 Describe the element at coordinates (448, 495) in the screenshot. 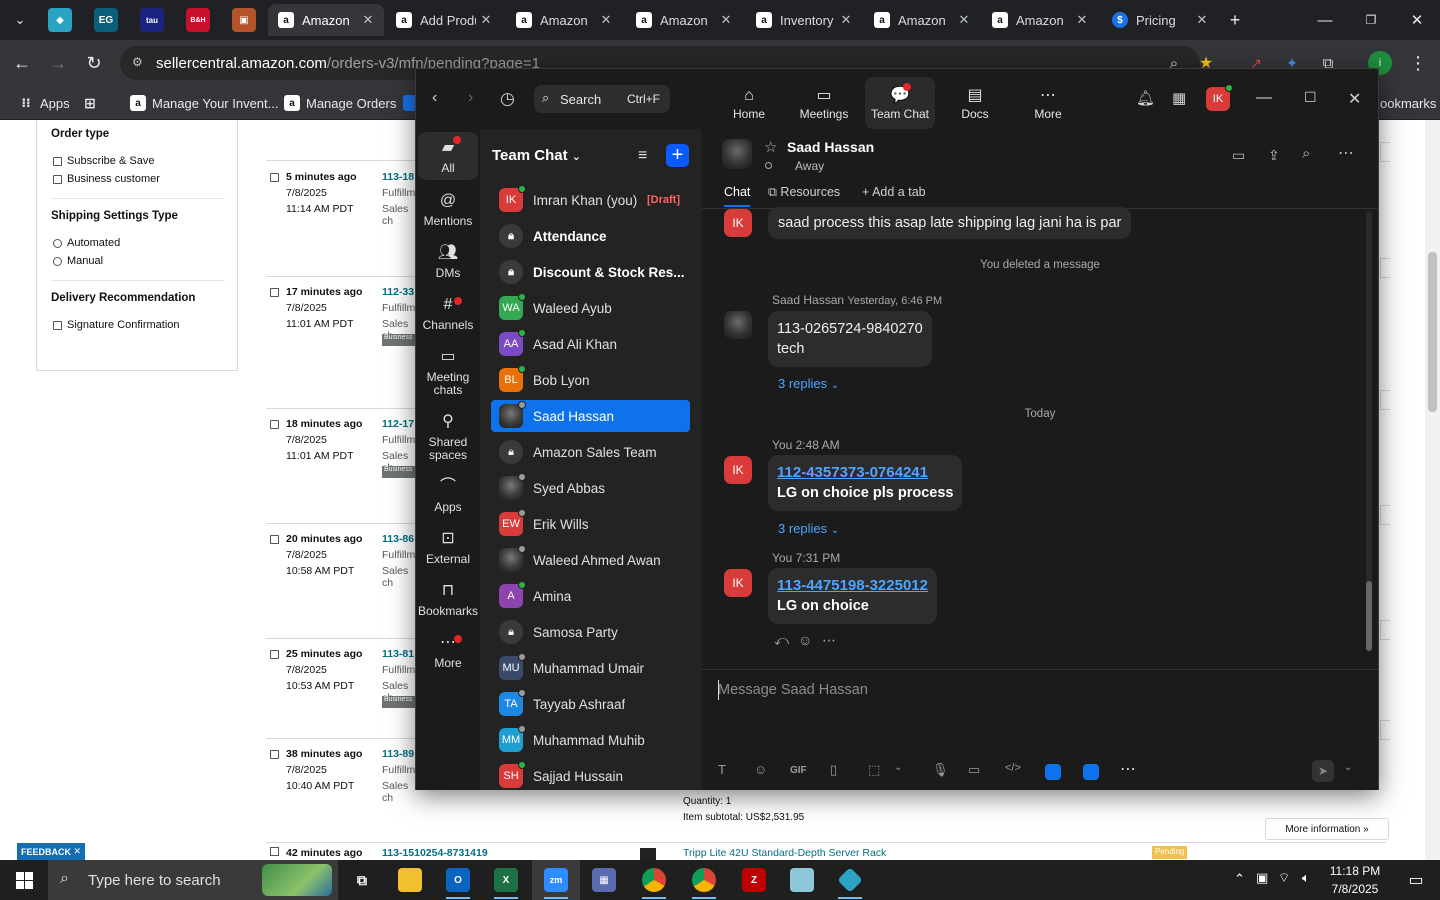

I see `rail-apps: ⌒ Apps` at that location.